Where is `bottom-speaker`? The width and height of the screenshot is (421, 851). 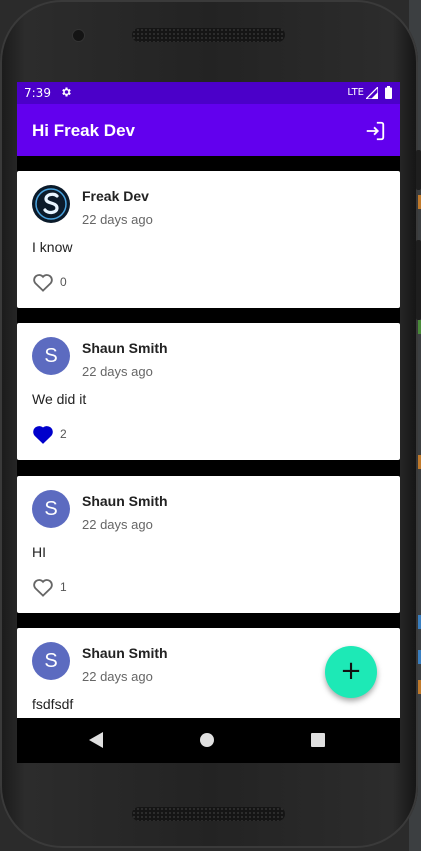
bottom-speaker is located at coordinates (208, 814).